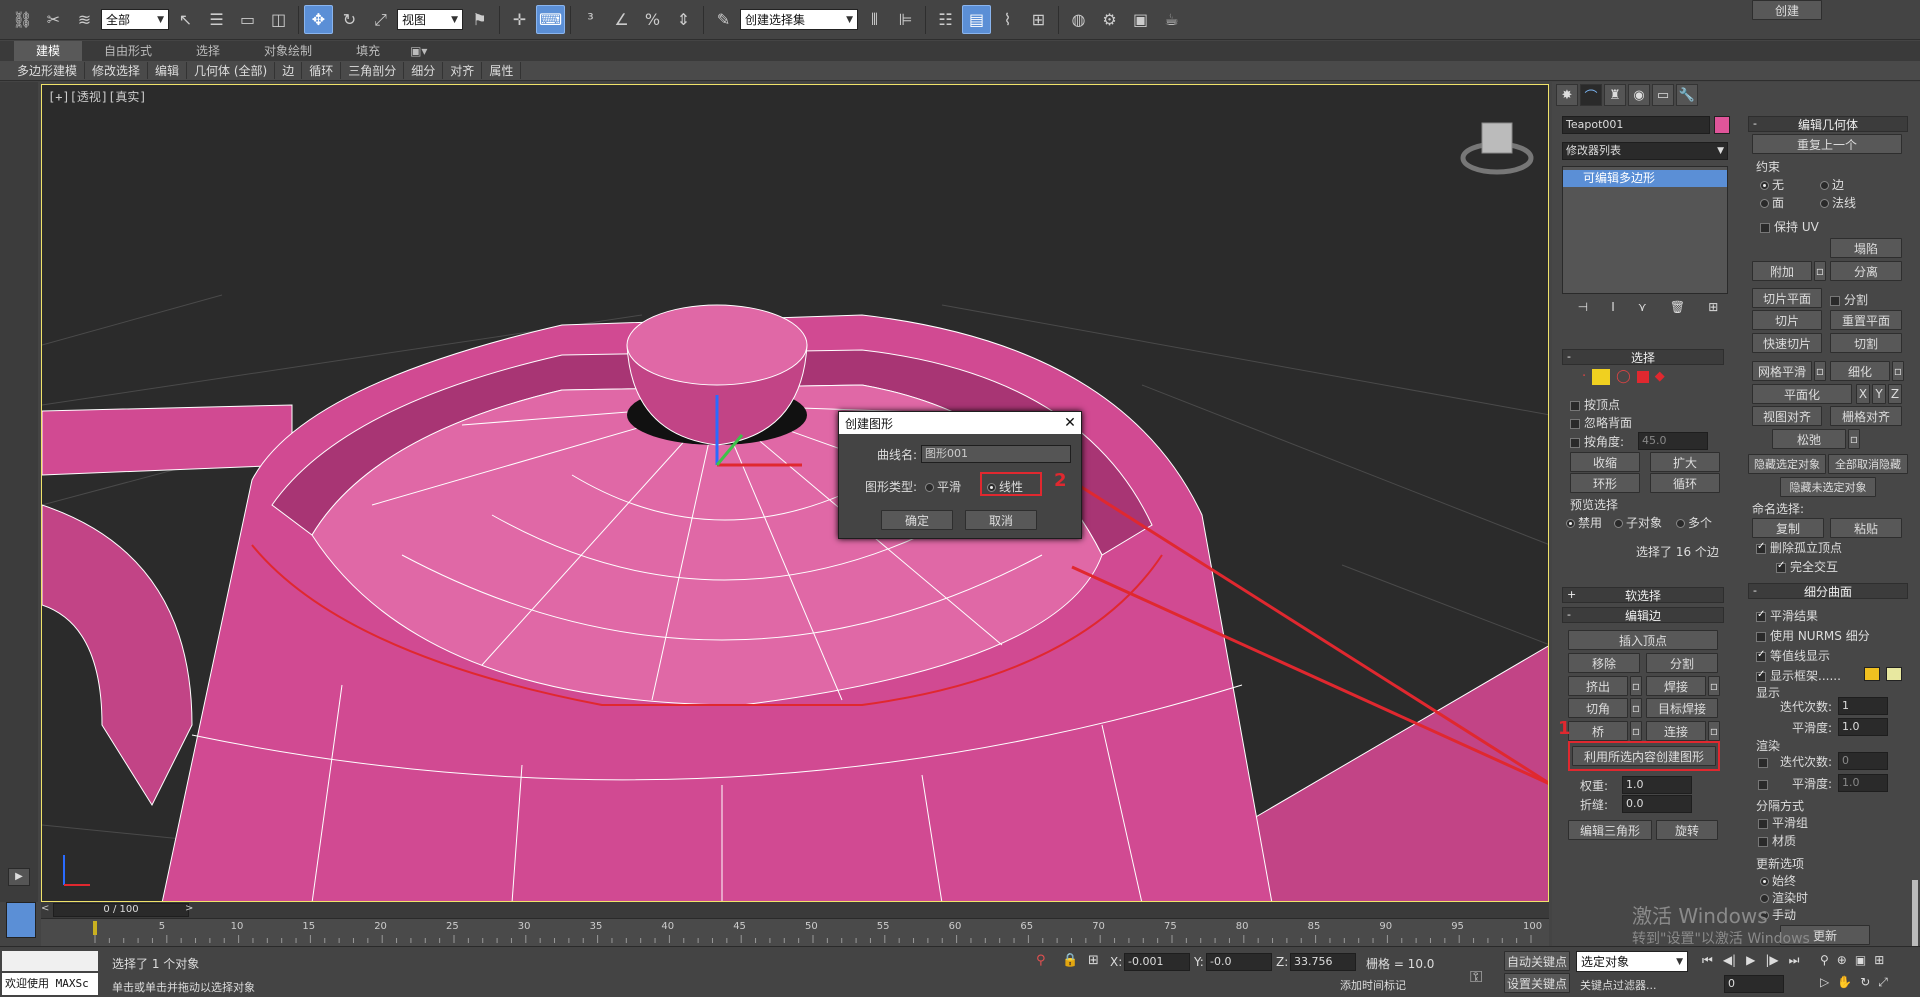 Image resolution: width=1920 pixels, height=997 pixels. I want to click on auto-key-button: 自动关键点, so click(1537, 961).